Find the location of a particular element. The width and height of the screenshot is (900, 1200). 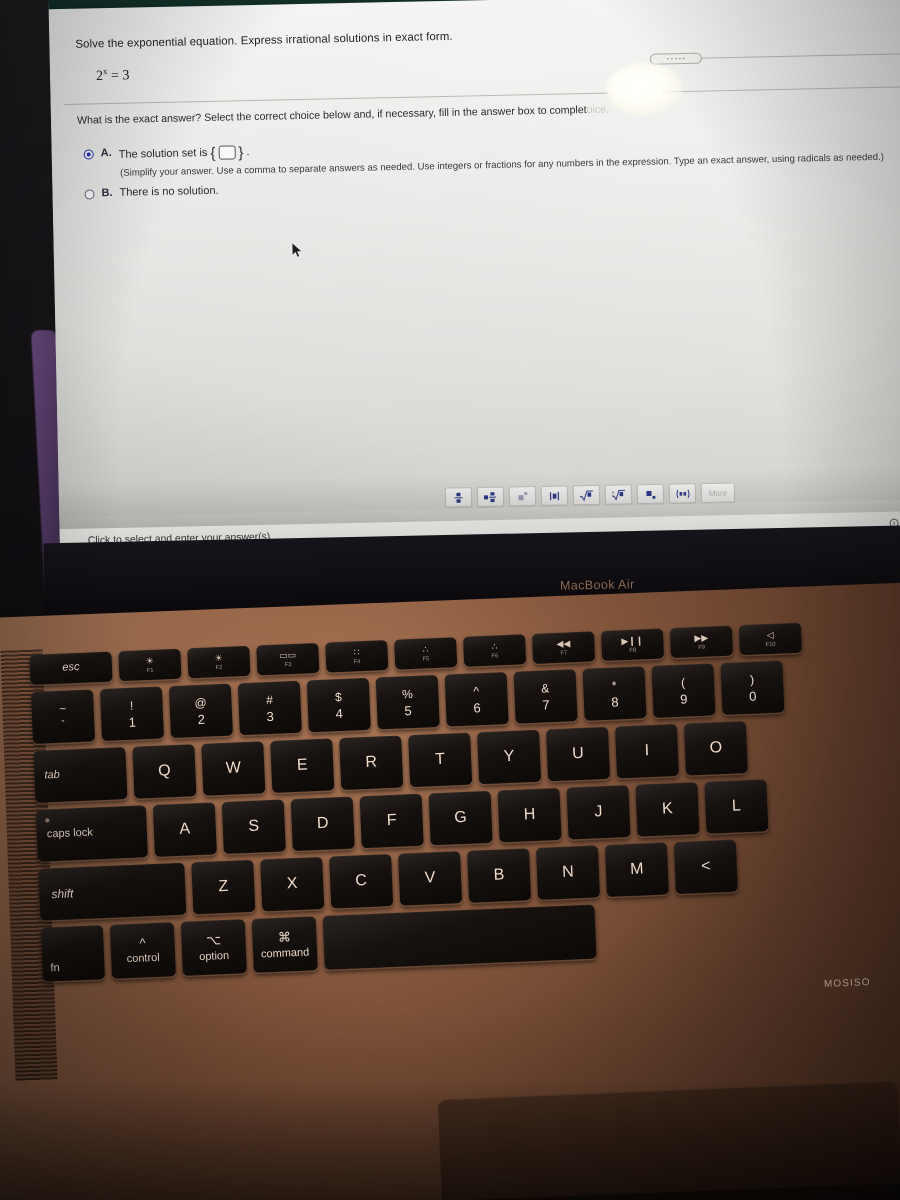

key-q: Q is located at coordinates (164, 771).